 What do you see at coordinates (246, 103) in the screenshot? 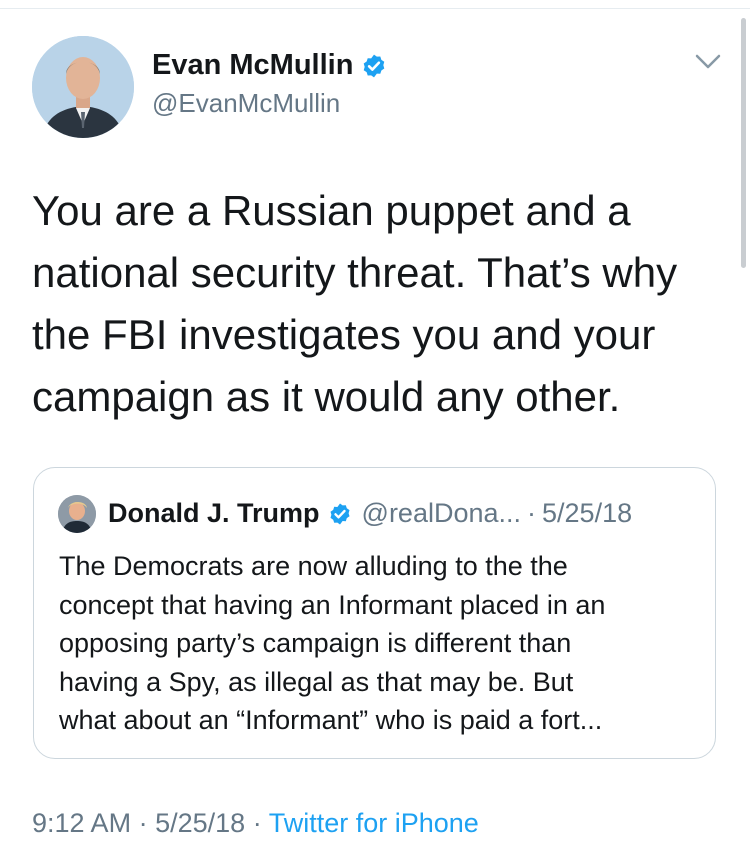
I see `author-handle: @EvanMcMullin` at bounding box center [246, 103].